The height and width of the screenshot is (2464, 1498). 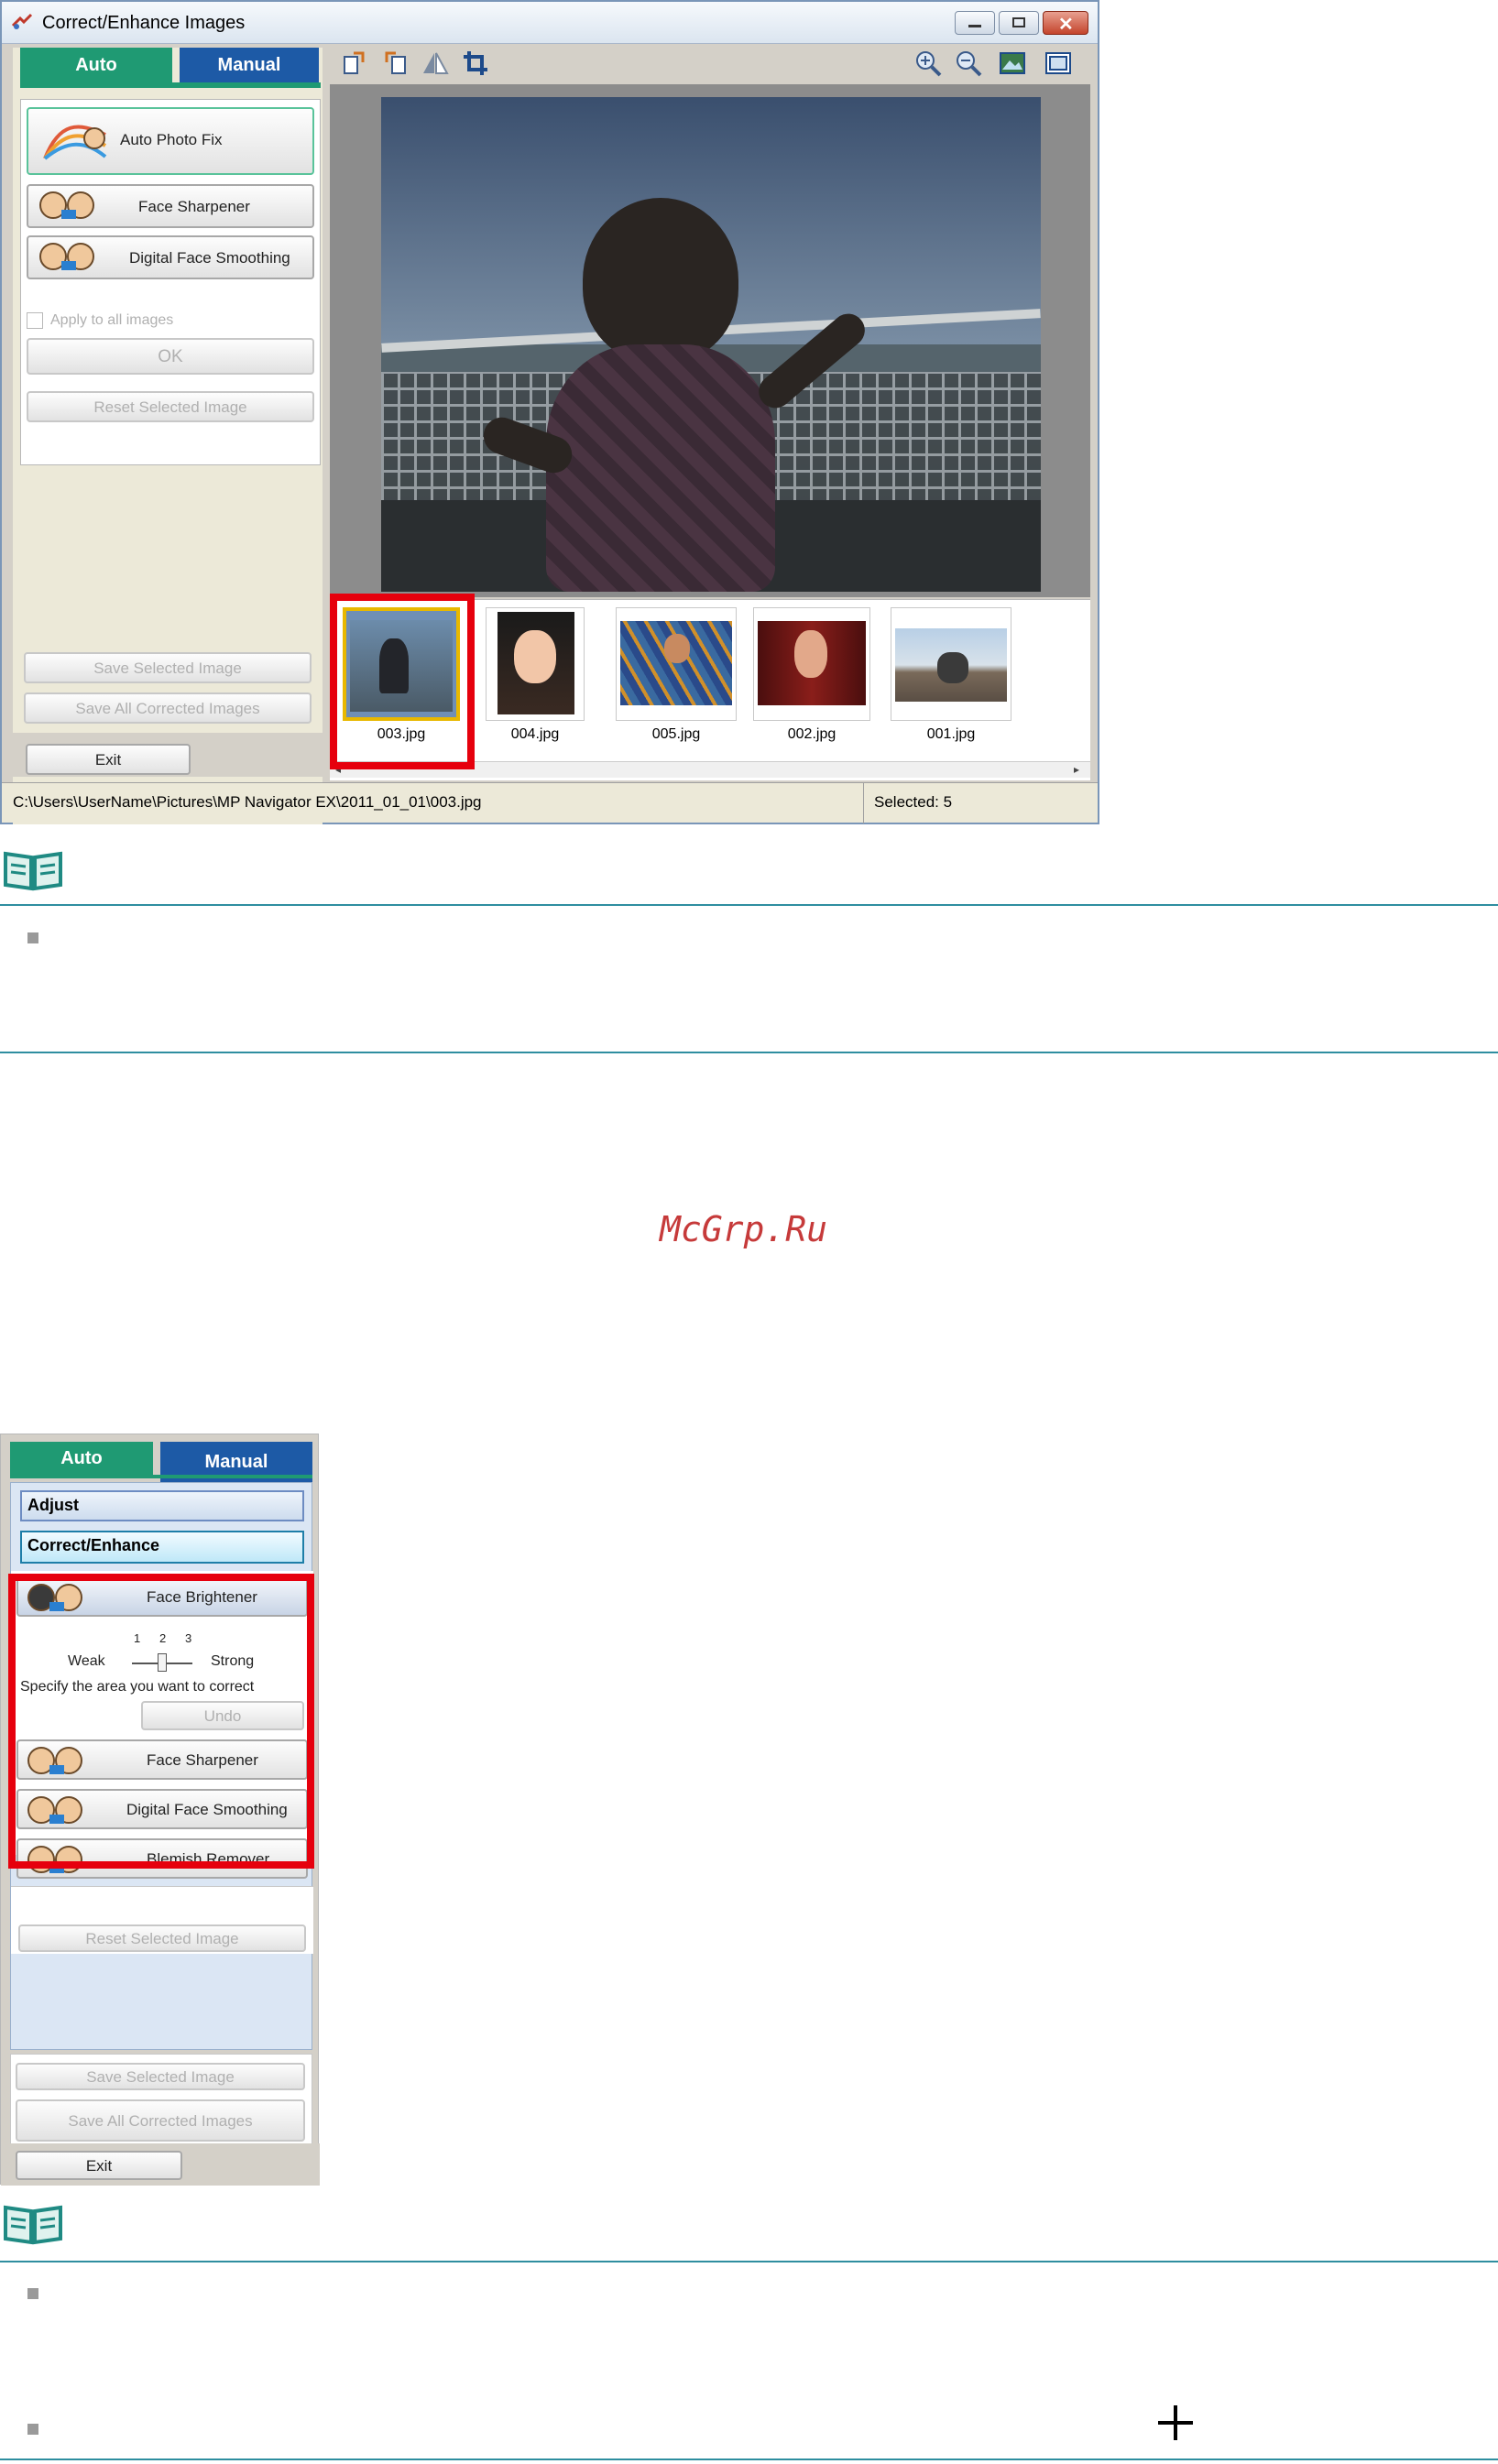 What do you see at coordinates (913, 802) in the screenshot?
I see `status-selected: Selected: 5` at bounding box center [913, 802].